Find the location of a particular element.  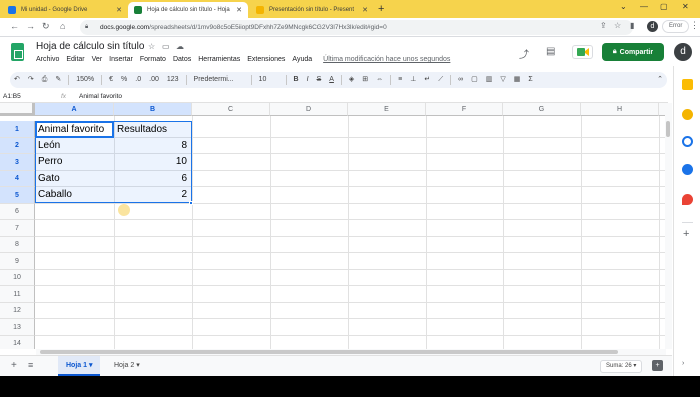

add-sheet-button: + is located at coordinates (14, 365).